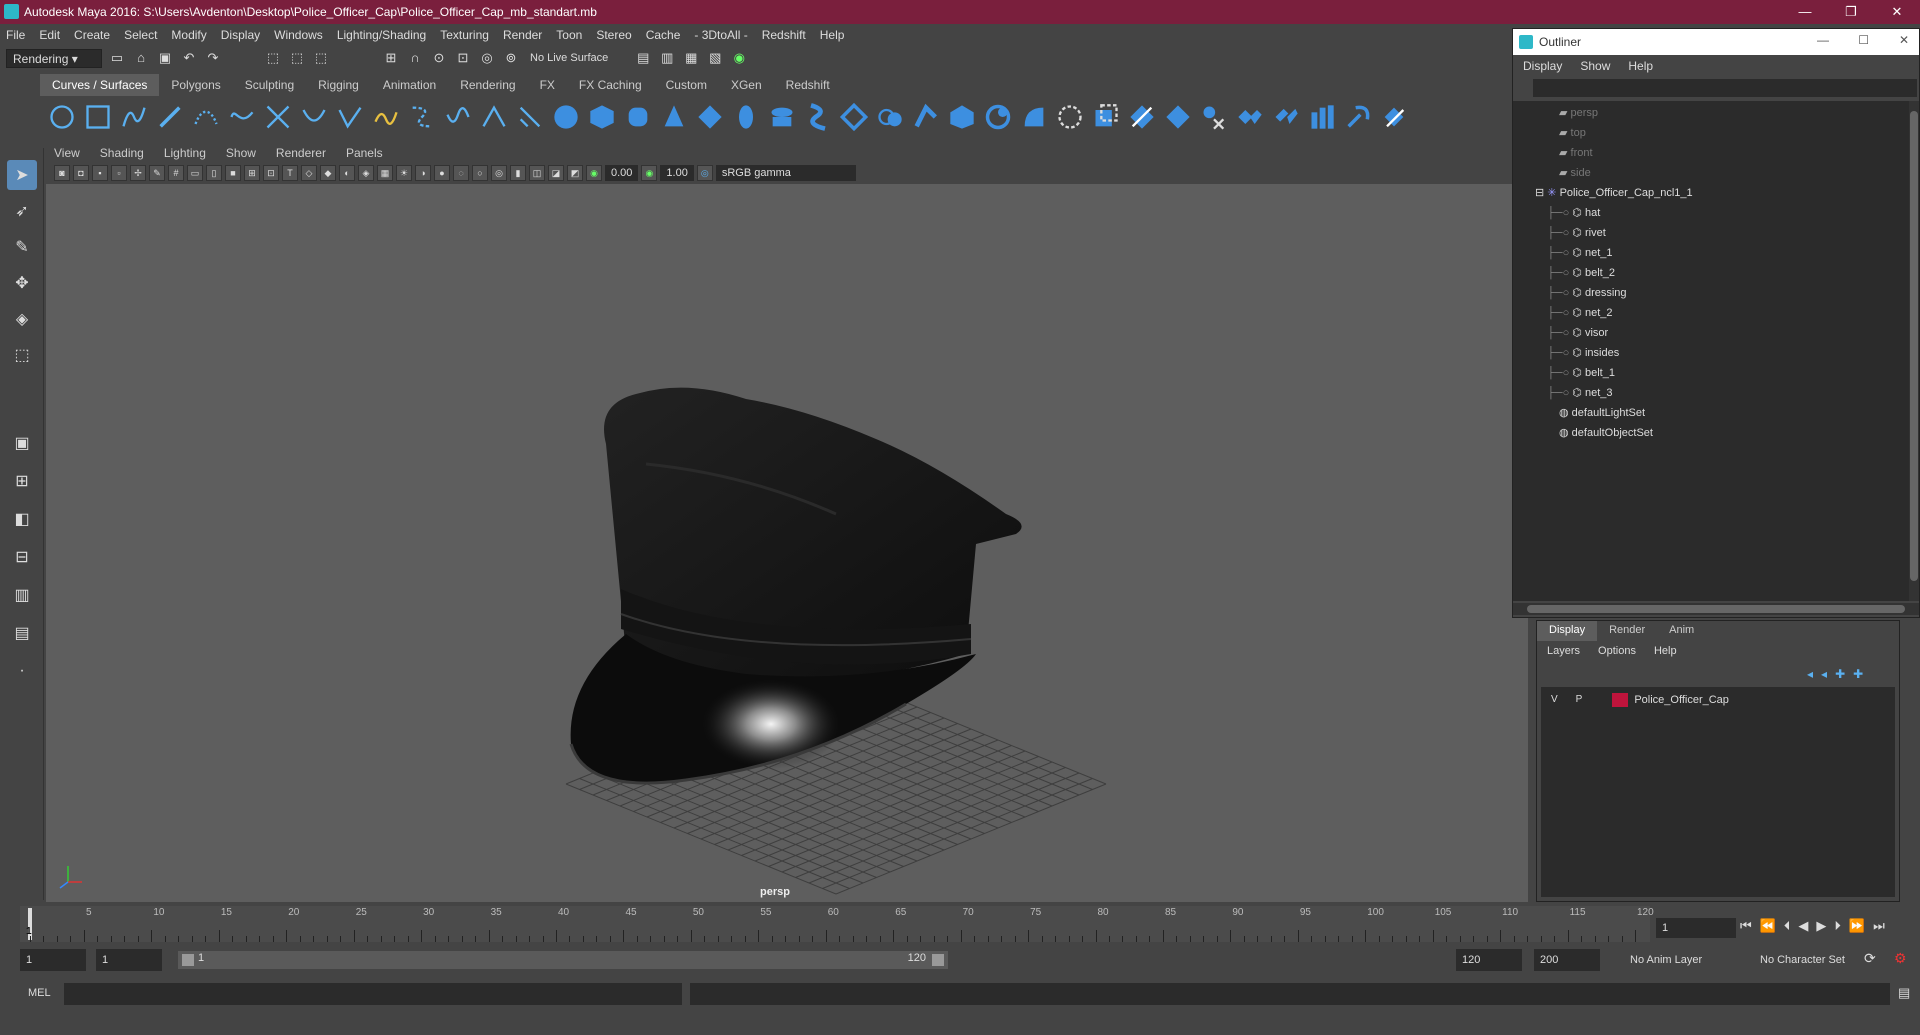  Describe the element at coordinates (1581, 373) in the screenshot. I see `outliner-mesh-item: ├─○ ⌬ belt_1` at that location.